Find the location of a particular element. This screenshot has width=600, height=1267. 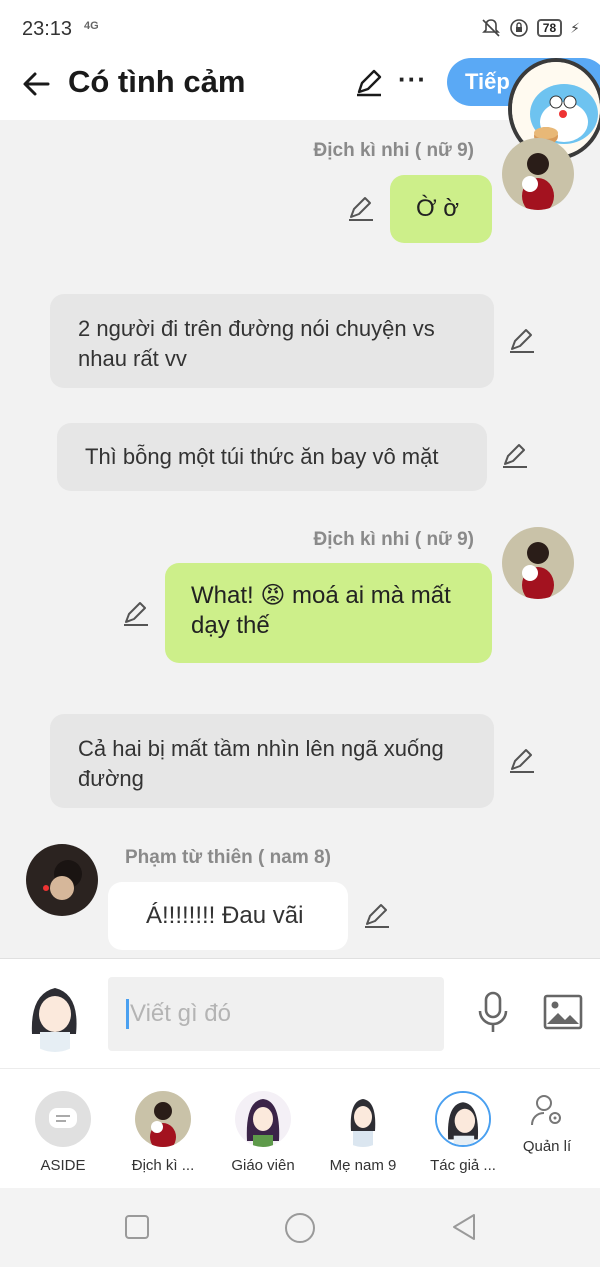

network-indicator: 4G is located at coordinates (91, 26).